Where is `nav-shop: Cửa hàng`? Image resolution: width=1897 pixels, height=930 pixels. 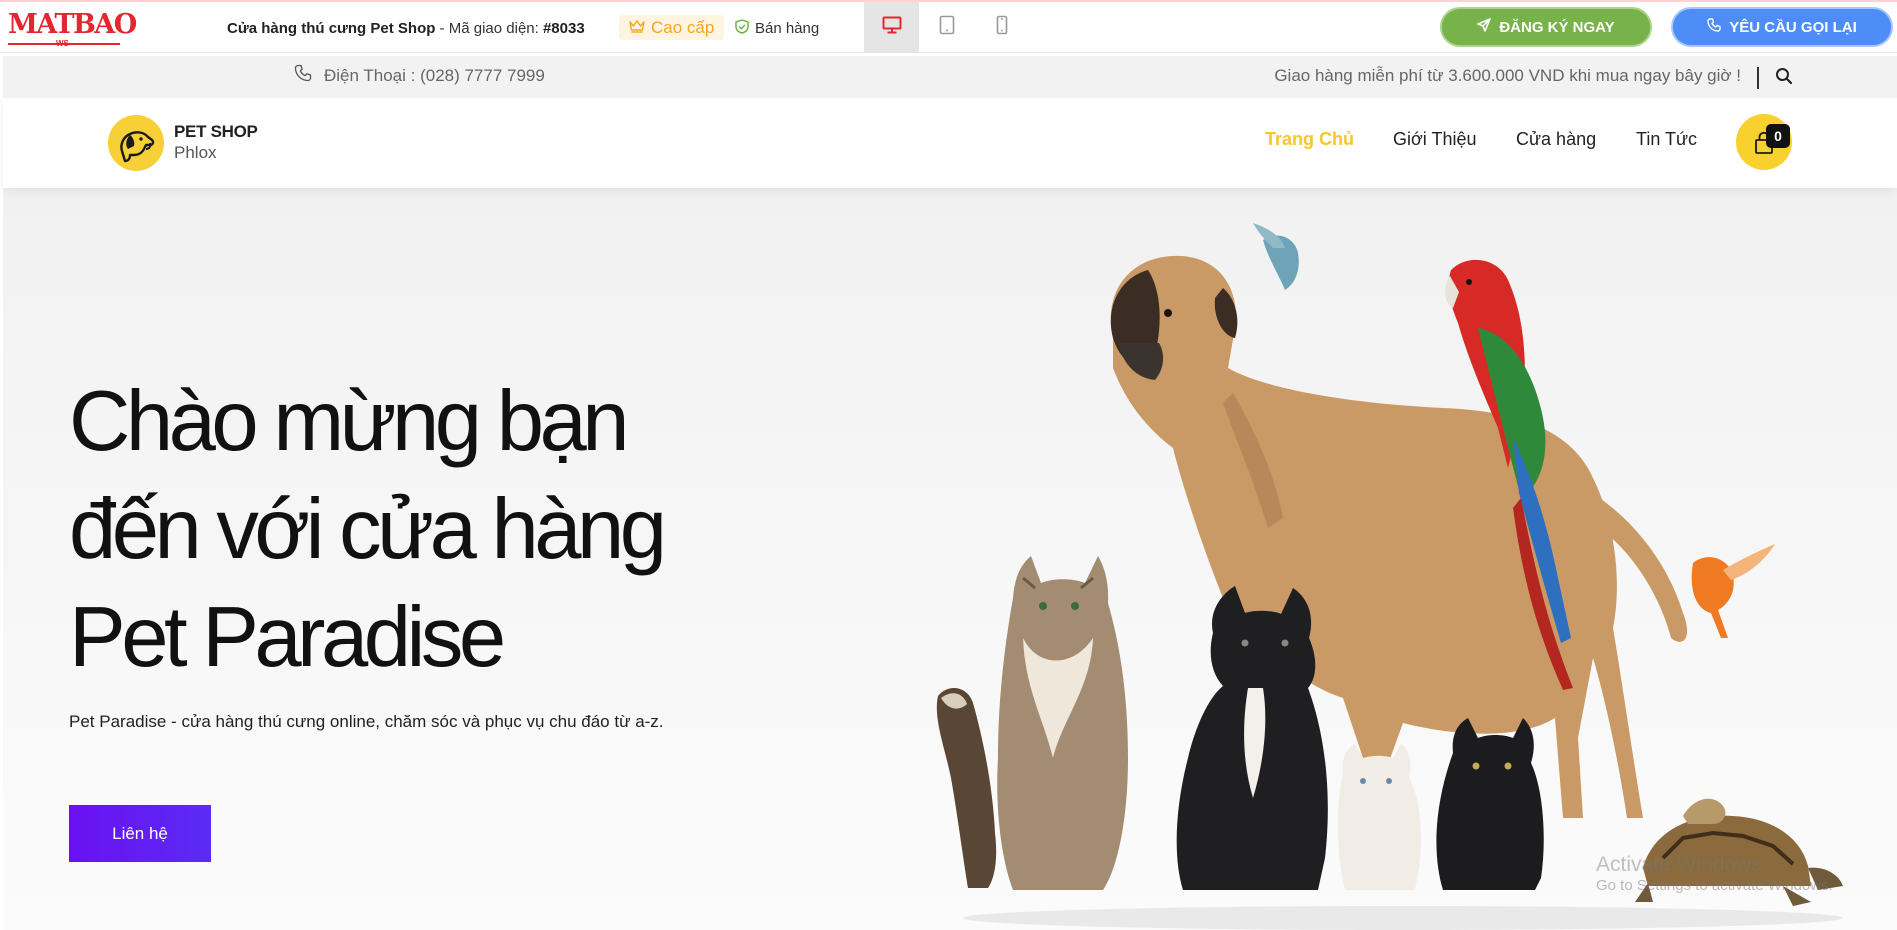 nav-shop: Cửa hàng is located at coordinates (1556, 139).